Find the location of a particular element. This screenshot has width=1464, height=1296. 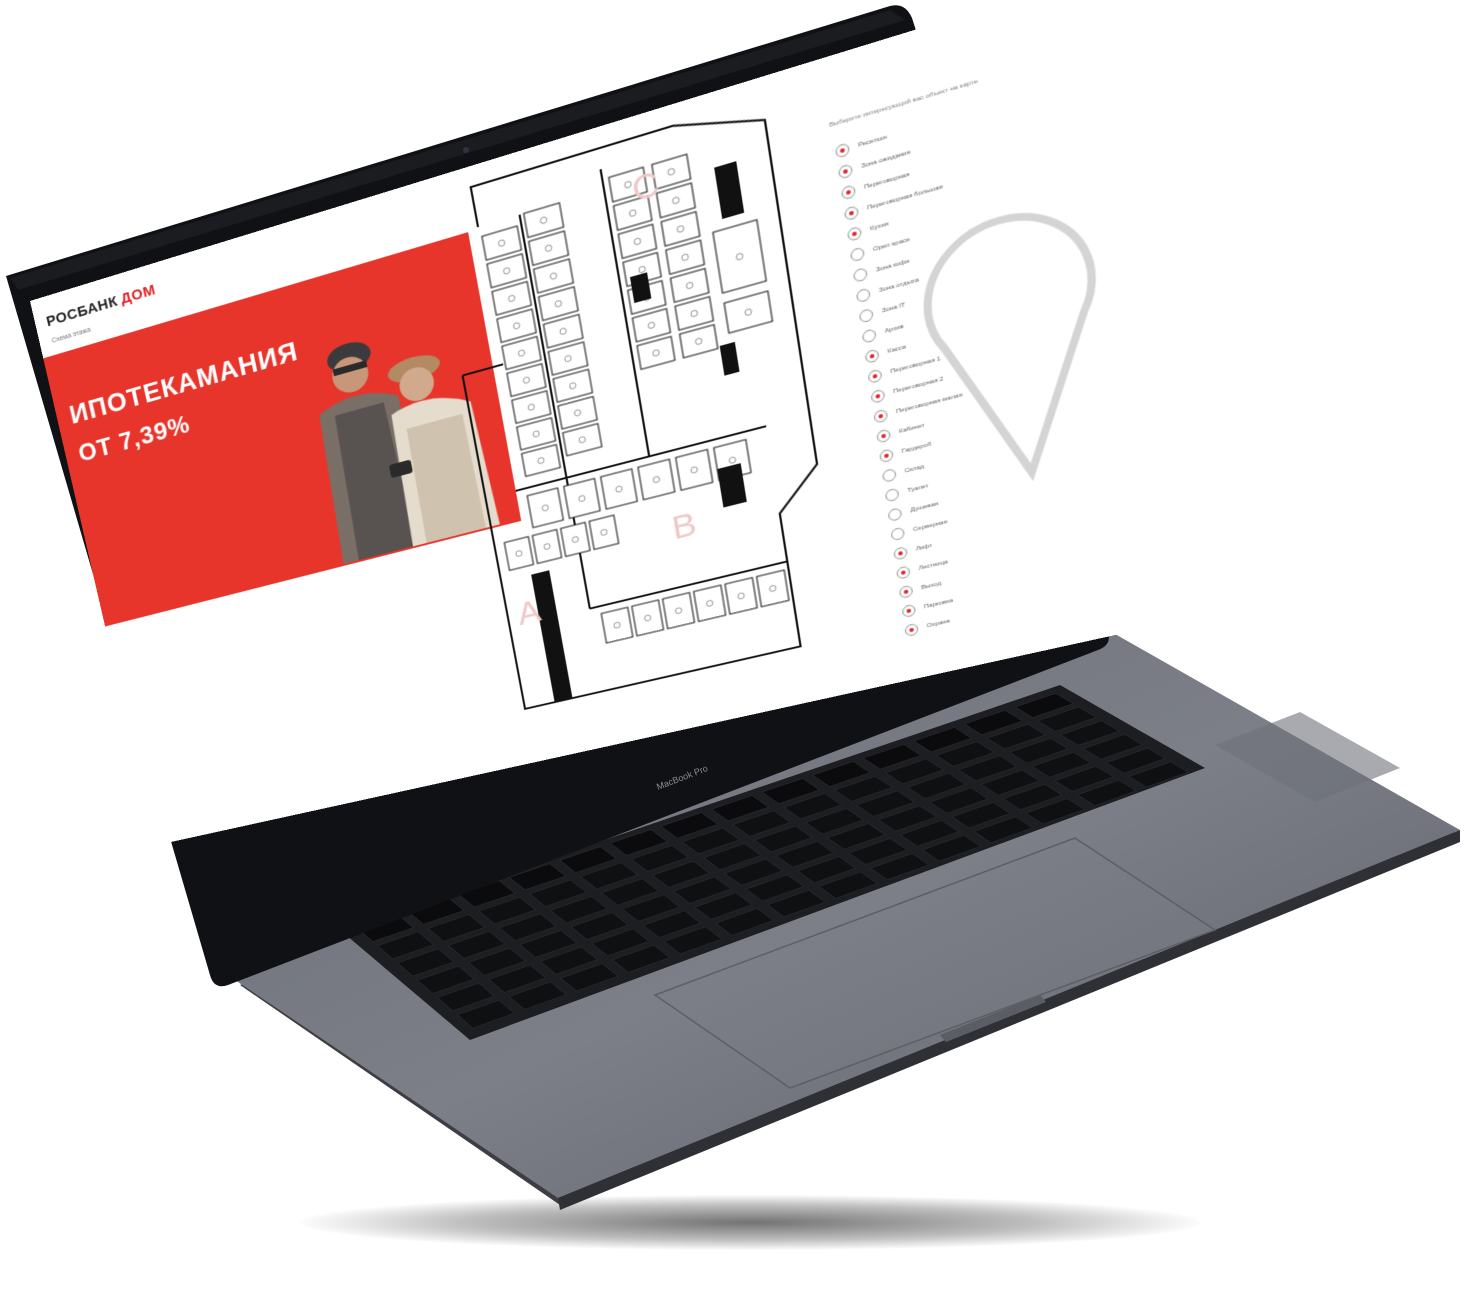

legend-item-label: Серверная is located at coordinates (930, 526).